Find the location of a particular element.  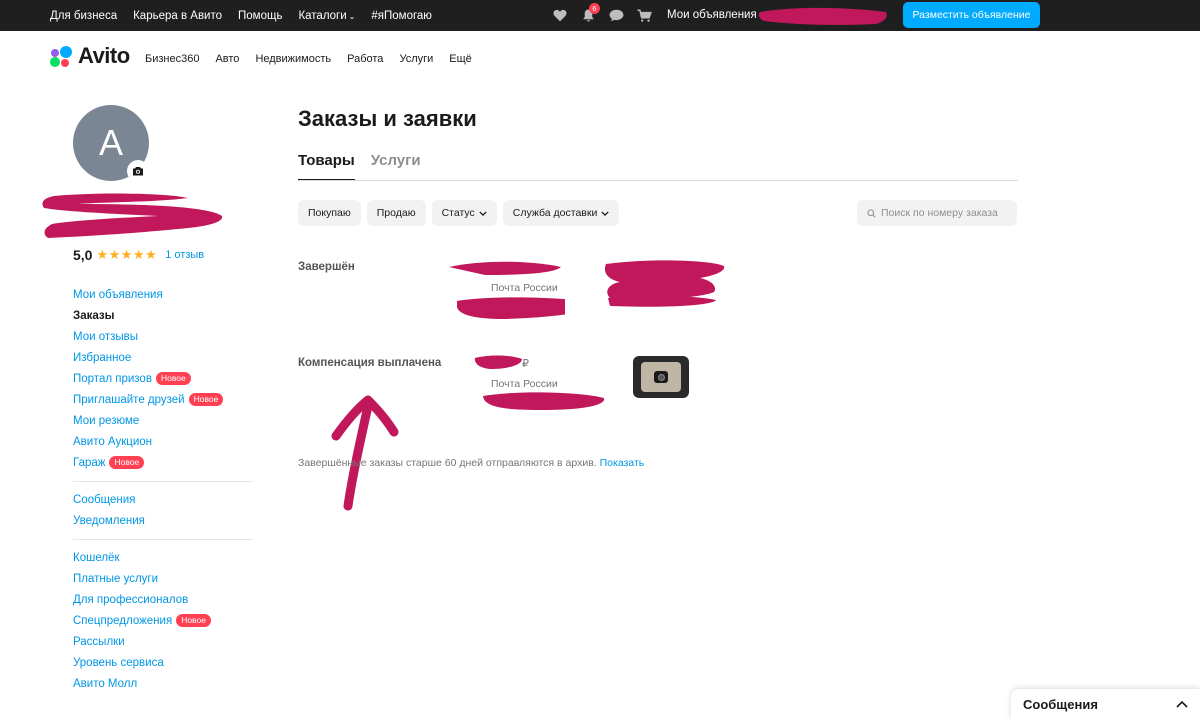

sidebar-divider is located at coordinates (163, 481).